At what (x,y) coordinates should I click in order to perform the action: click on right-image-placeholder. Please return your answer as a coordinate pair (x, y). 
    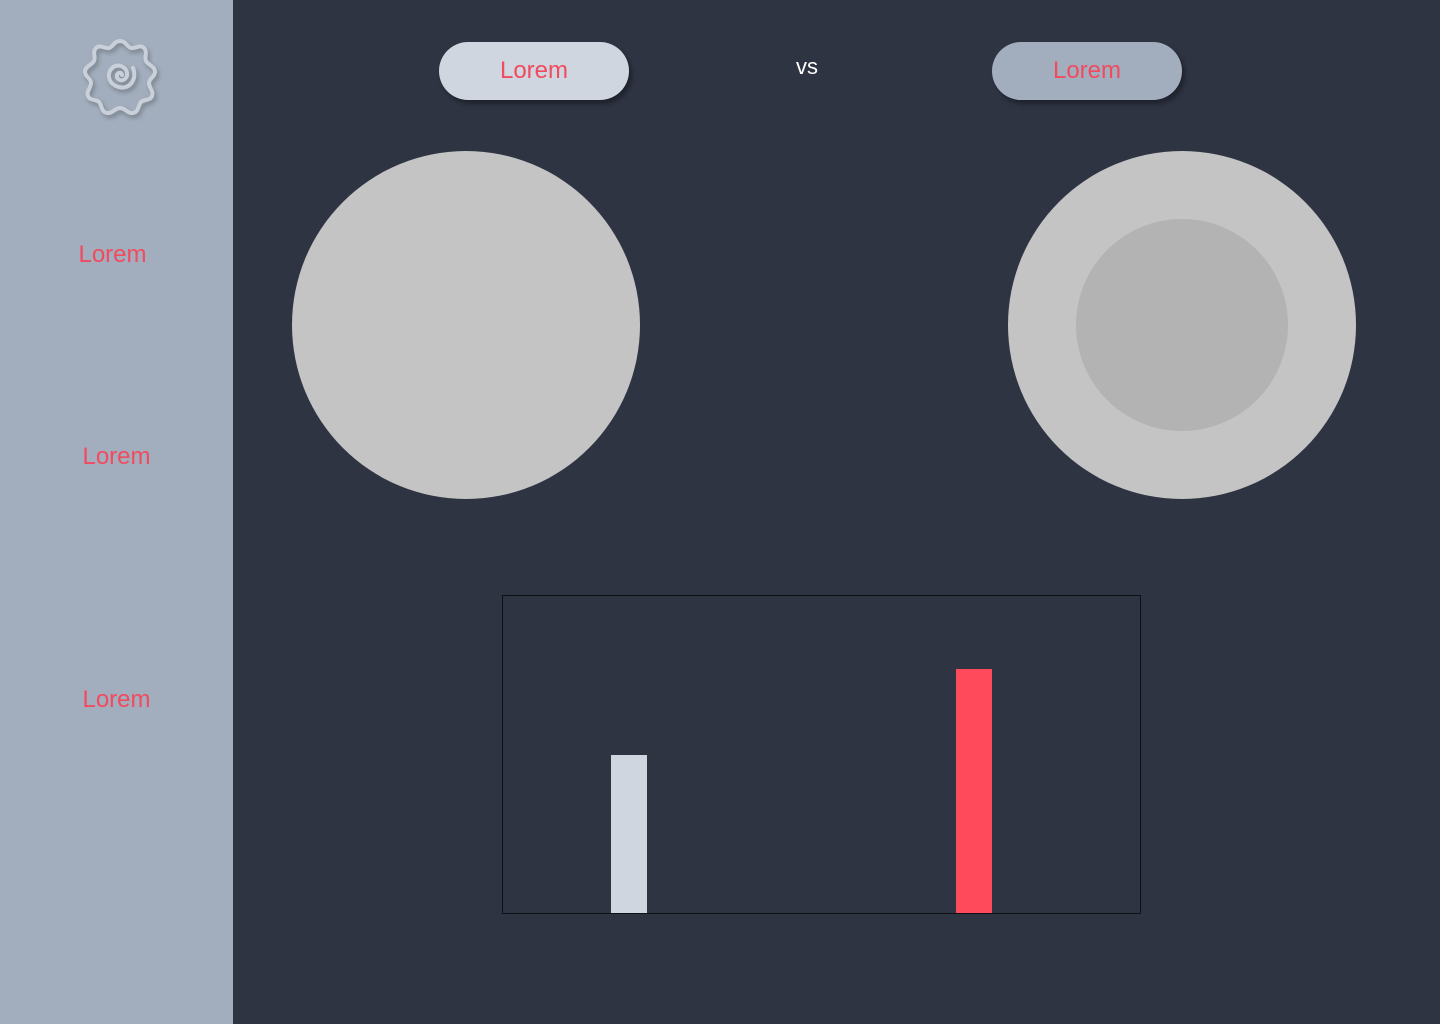
    Looking at the image, I should click on (1182, 325).